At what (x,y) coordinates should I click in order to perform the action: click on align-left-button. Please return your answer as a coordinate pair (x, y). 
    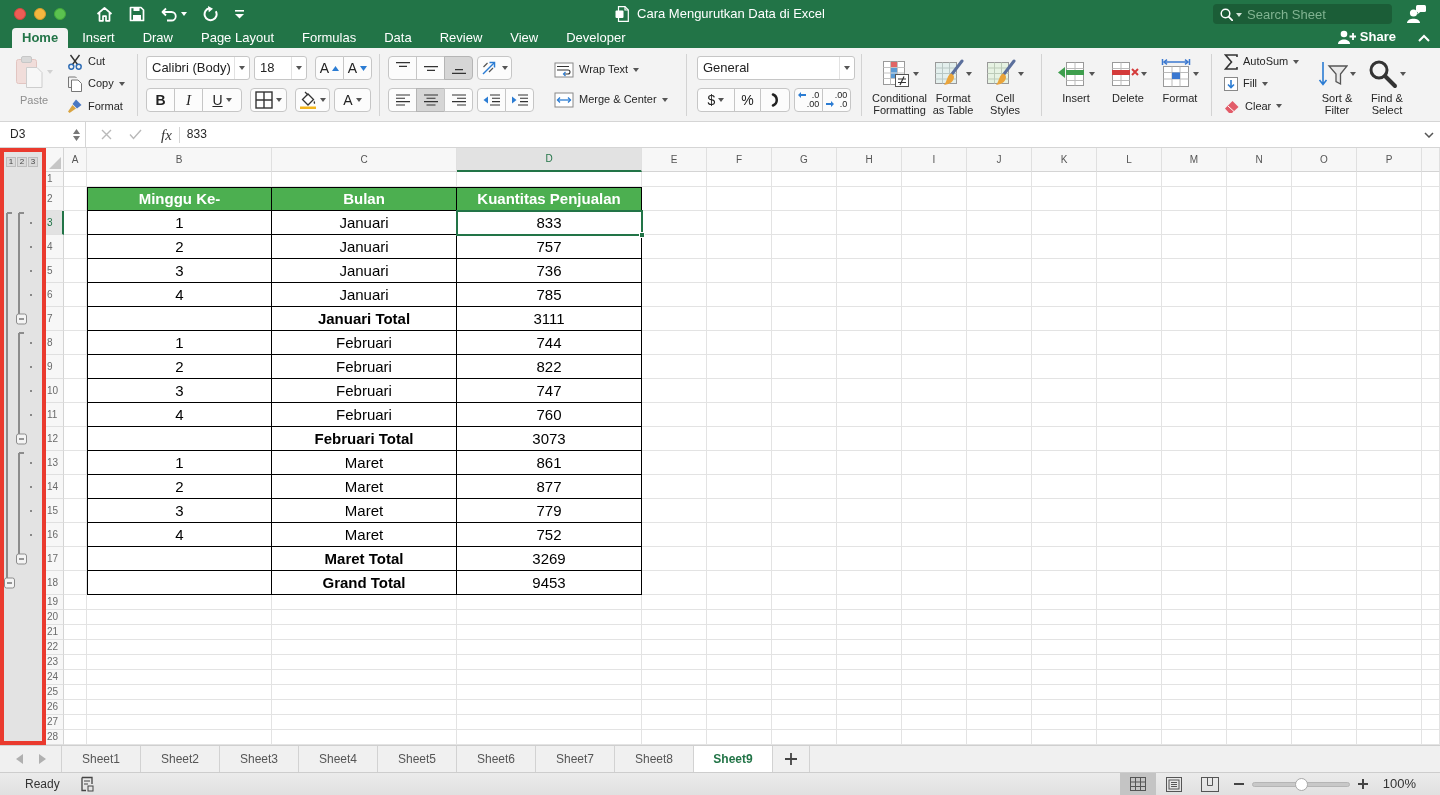
    Looking at the image, I should click on (402, 100).